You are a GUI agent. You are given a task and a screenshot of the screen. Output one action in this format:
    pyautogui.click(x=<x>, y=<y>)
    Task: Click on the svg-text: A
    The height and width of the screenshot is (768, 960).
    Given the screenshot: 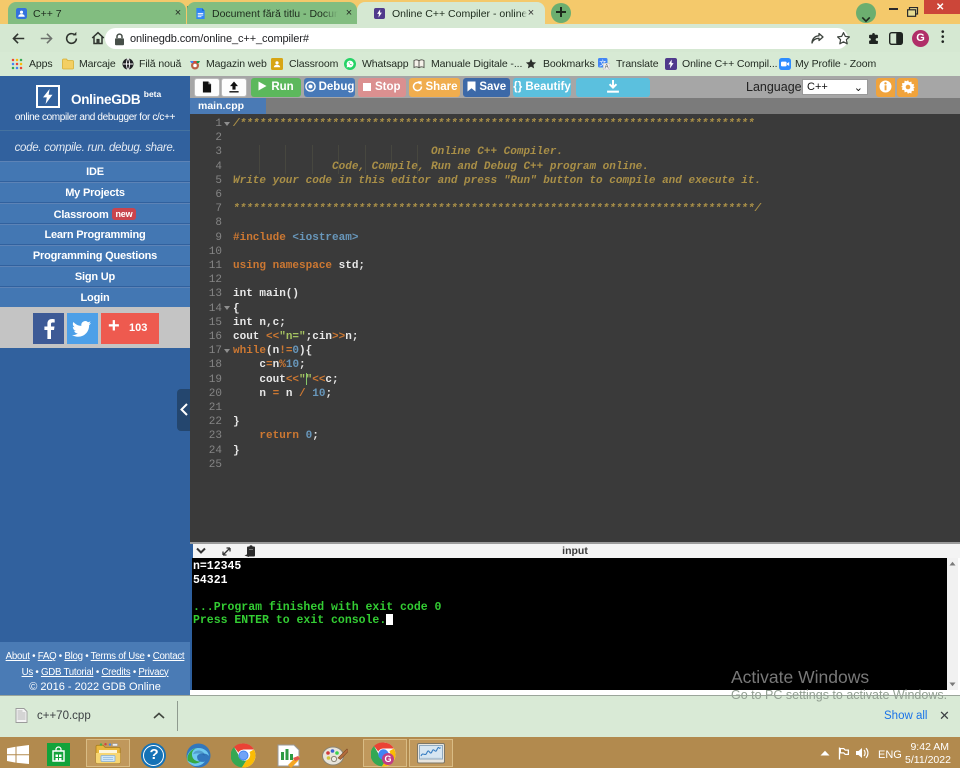 What is the action you would take?
    pyautogui.click(x=607, y=67)
    